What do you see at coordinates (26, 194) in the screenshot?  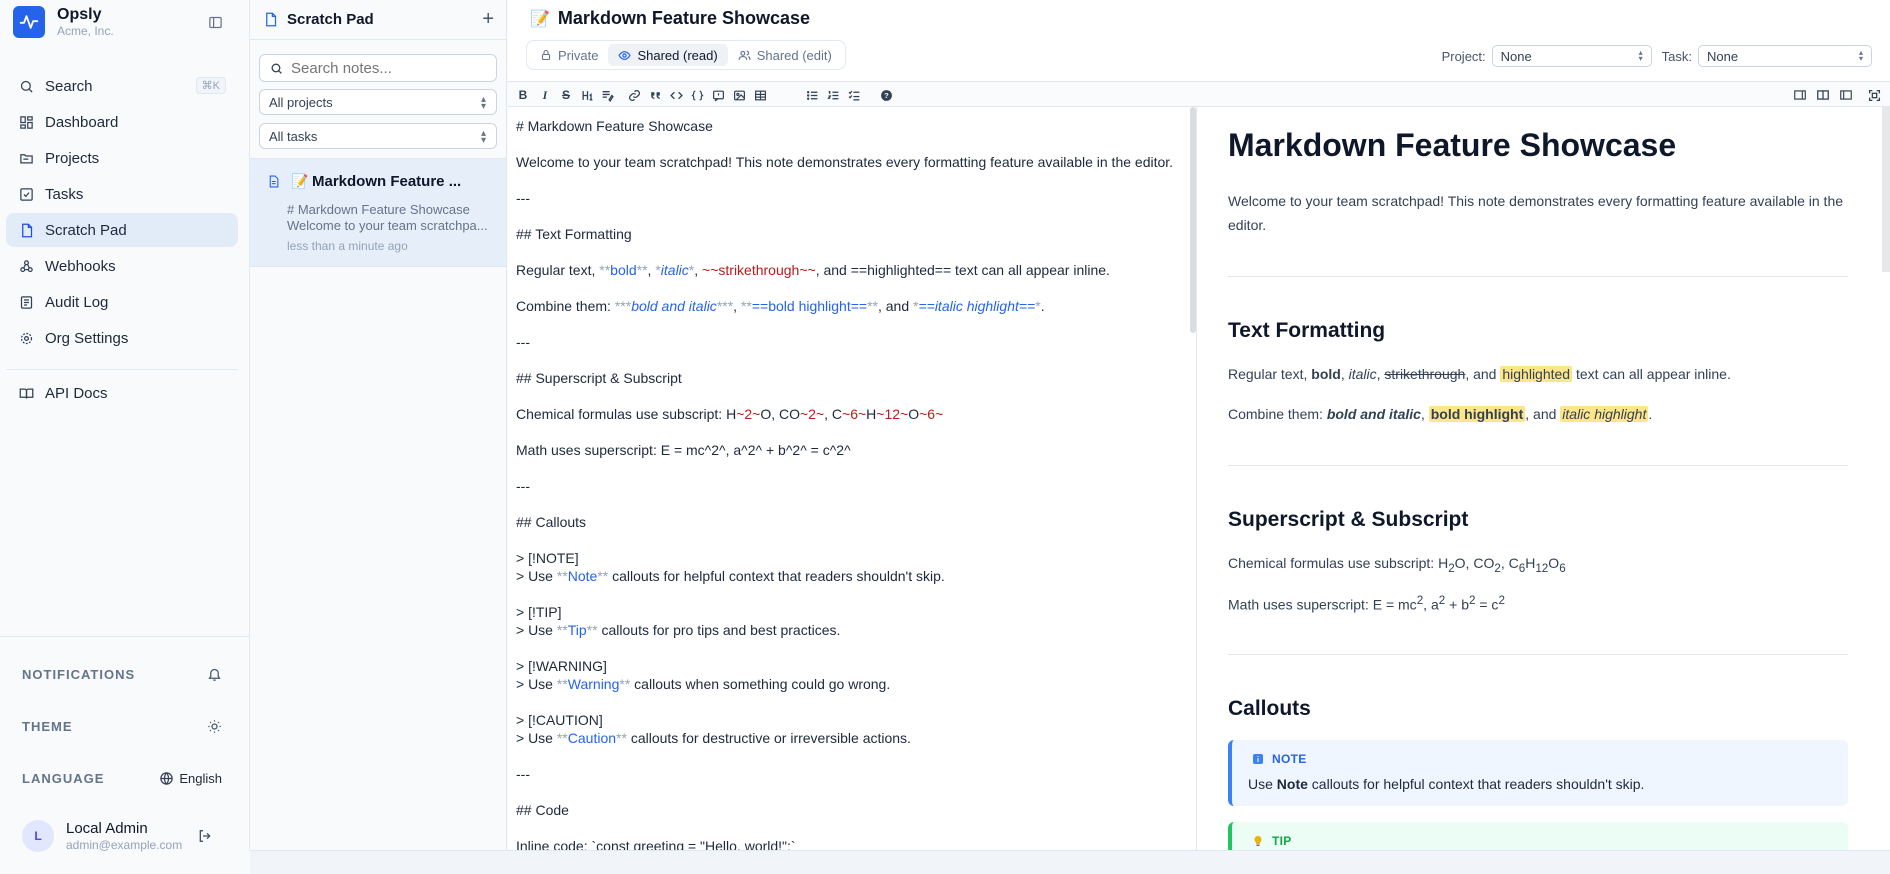 I see `checkbox-icon` at bounding box center [26, 194].